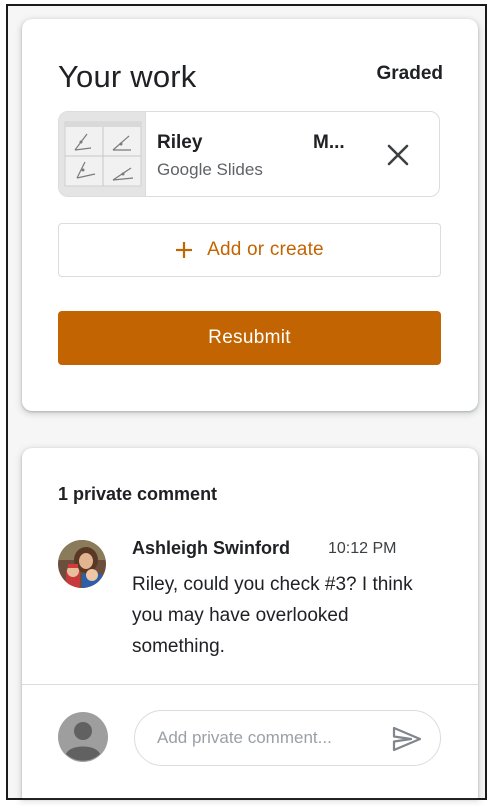 Image resolution: width=496 pixels, height=806 pixels. Describe the element at coordinates (127, 76) in the screenshot. I see `your-work-title: Your work` at that location.